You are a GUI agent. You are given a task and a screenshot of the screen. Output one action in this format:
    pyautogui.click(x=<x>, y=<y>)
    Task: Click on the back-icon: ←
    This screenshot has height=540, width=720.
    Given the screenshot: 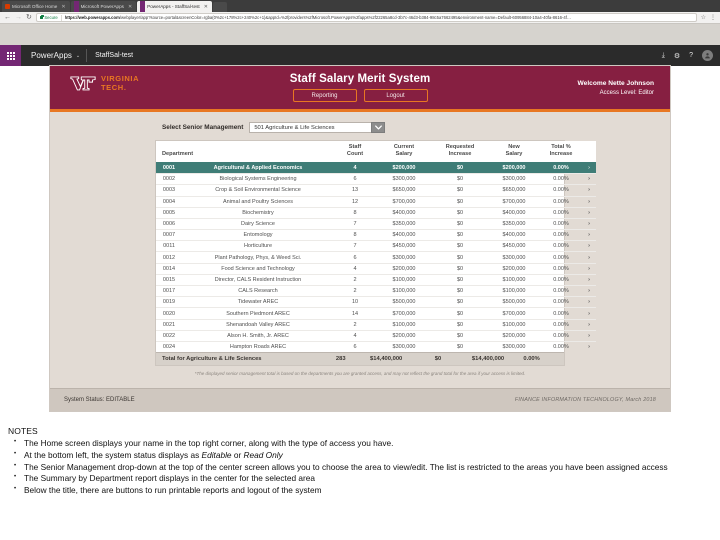 What is the action you would take?
    pyautogui.click(x=7, y=17)
    